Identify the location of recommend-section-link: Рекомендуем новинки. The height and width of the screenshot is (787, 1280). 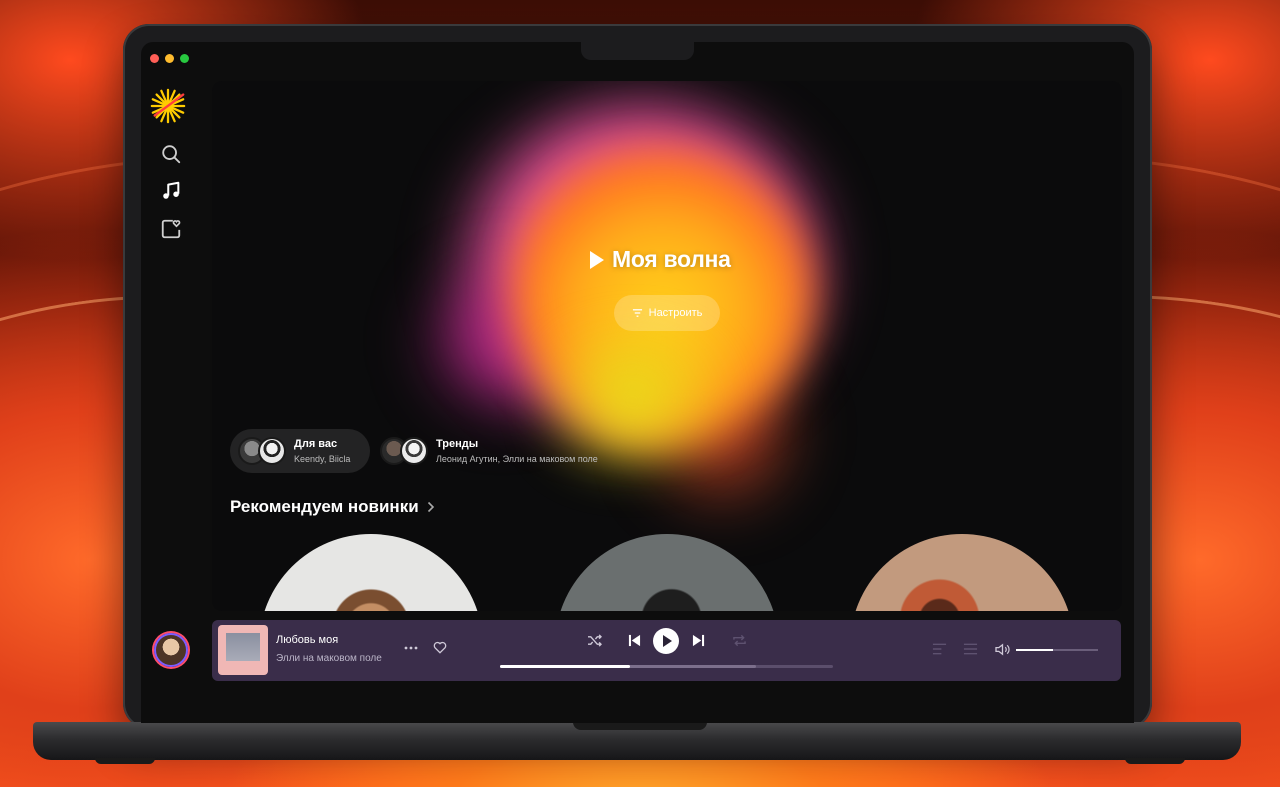
(332, 507).